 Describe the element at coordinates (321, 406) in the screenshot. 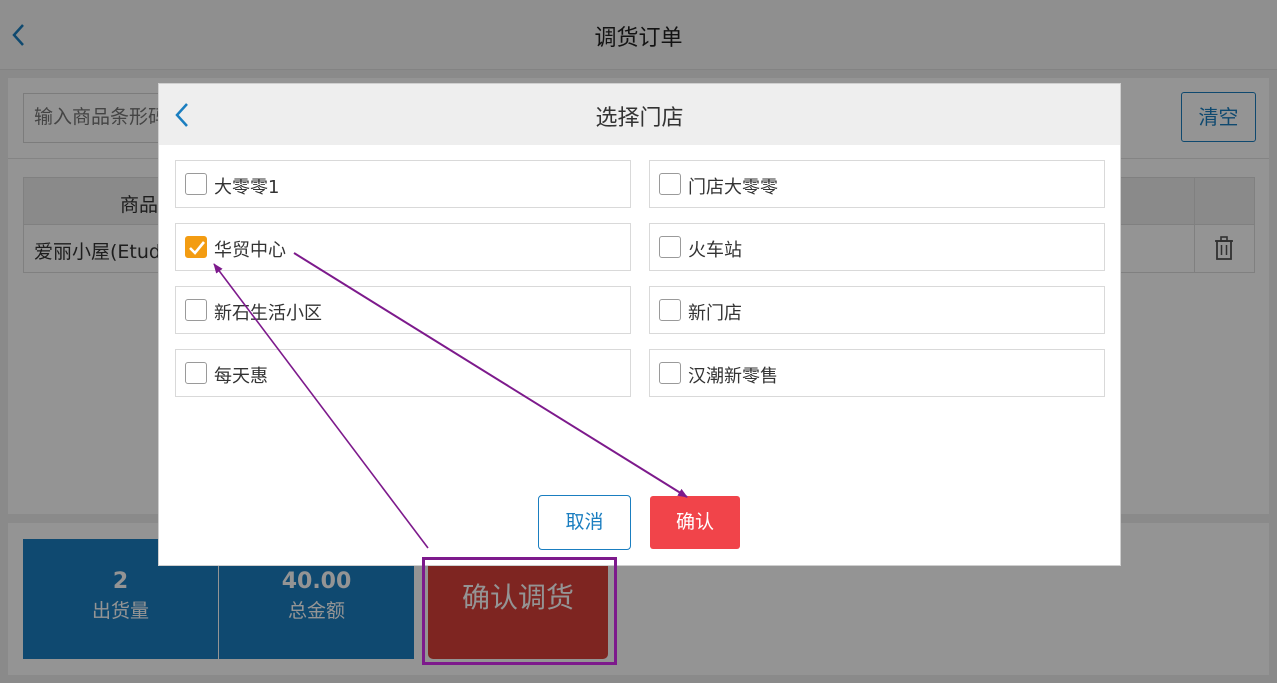

I see `annotation-arrow-to-store` at that location.